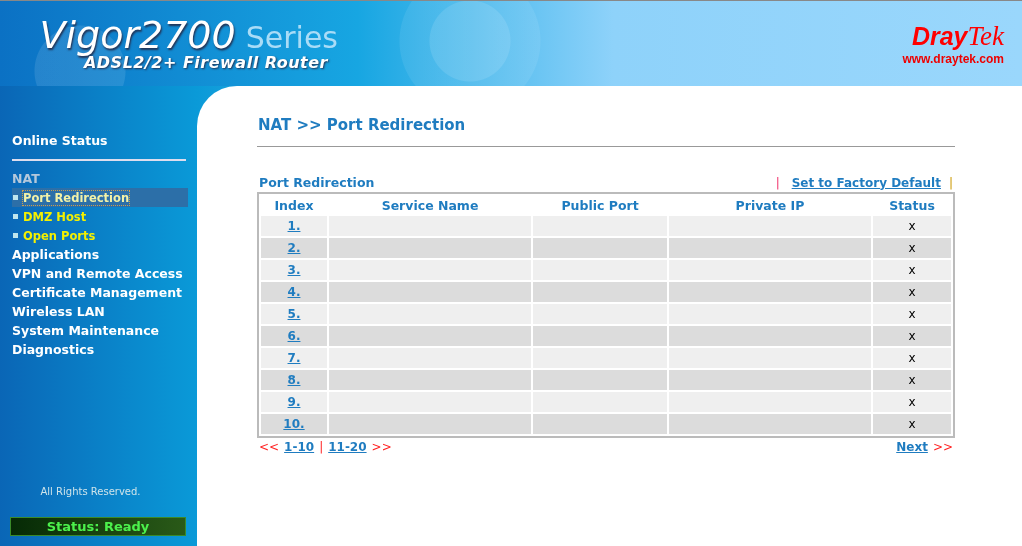 This screenshot has height=546, width=1022. Describe the element at coordinates (100, 216) in the screenshot. I see `submenu-item: DMZ Host` at that location.